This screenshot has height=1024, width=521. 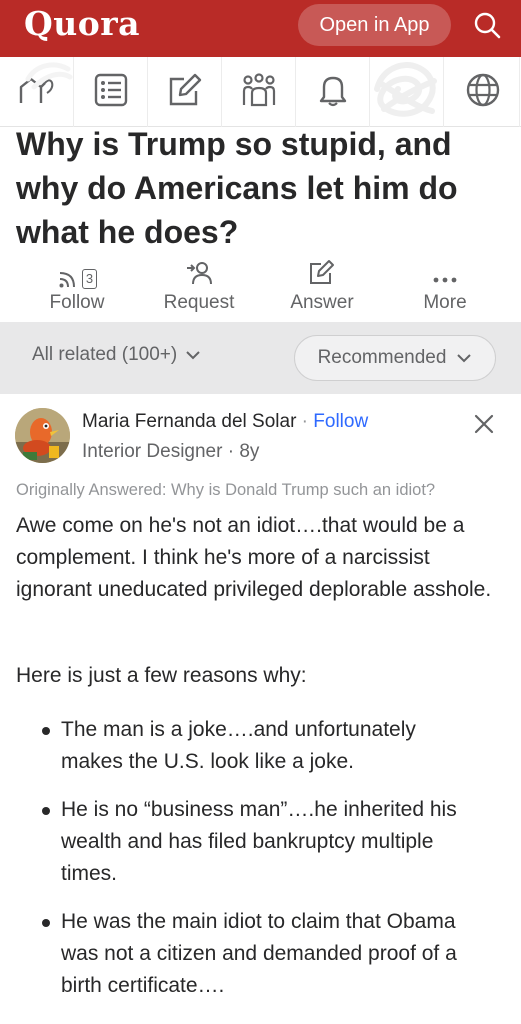 I want to click on request-button: Request, so click(x=199, y=290).